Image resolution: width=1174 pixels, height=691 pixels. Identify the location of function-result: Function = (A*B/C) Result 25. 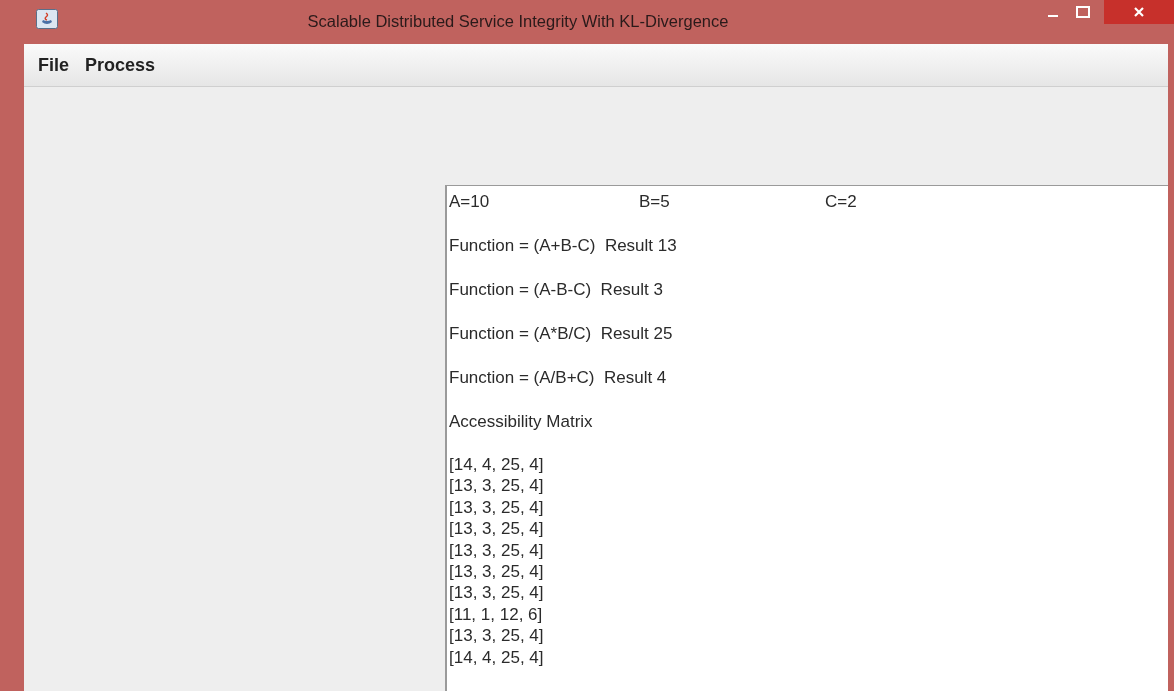
(561, 334).